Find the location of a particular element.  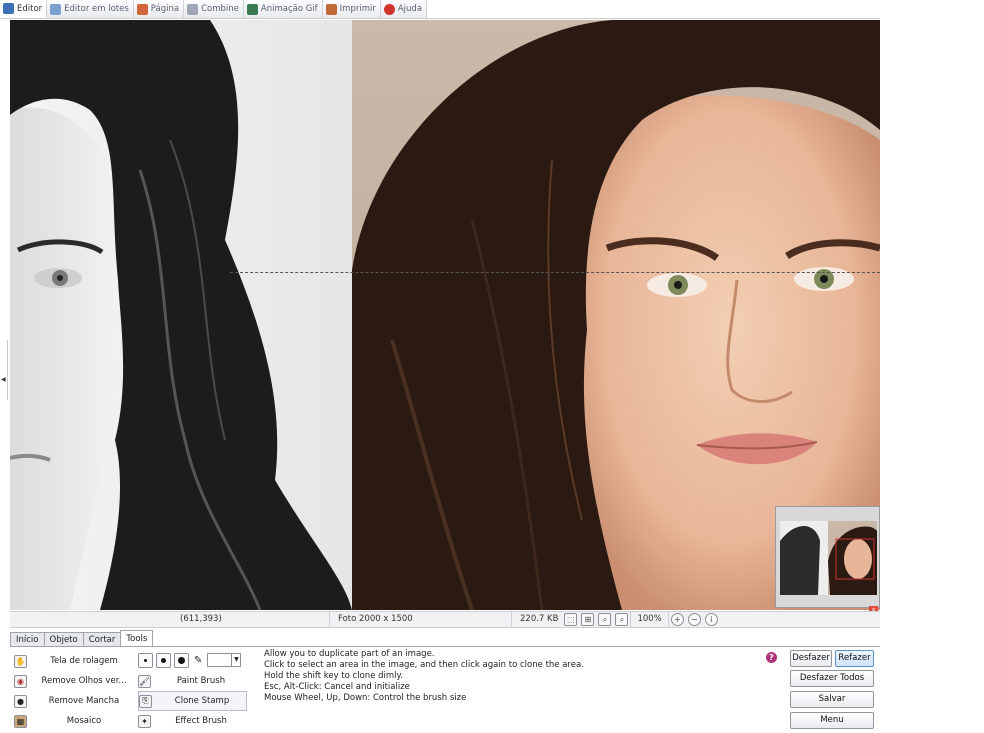

batch-editor-icon is located at coordinates (56, 9).